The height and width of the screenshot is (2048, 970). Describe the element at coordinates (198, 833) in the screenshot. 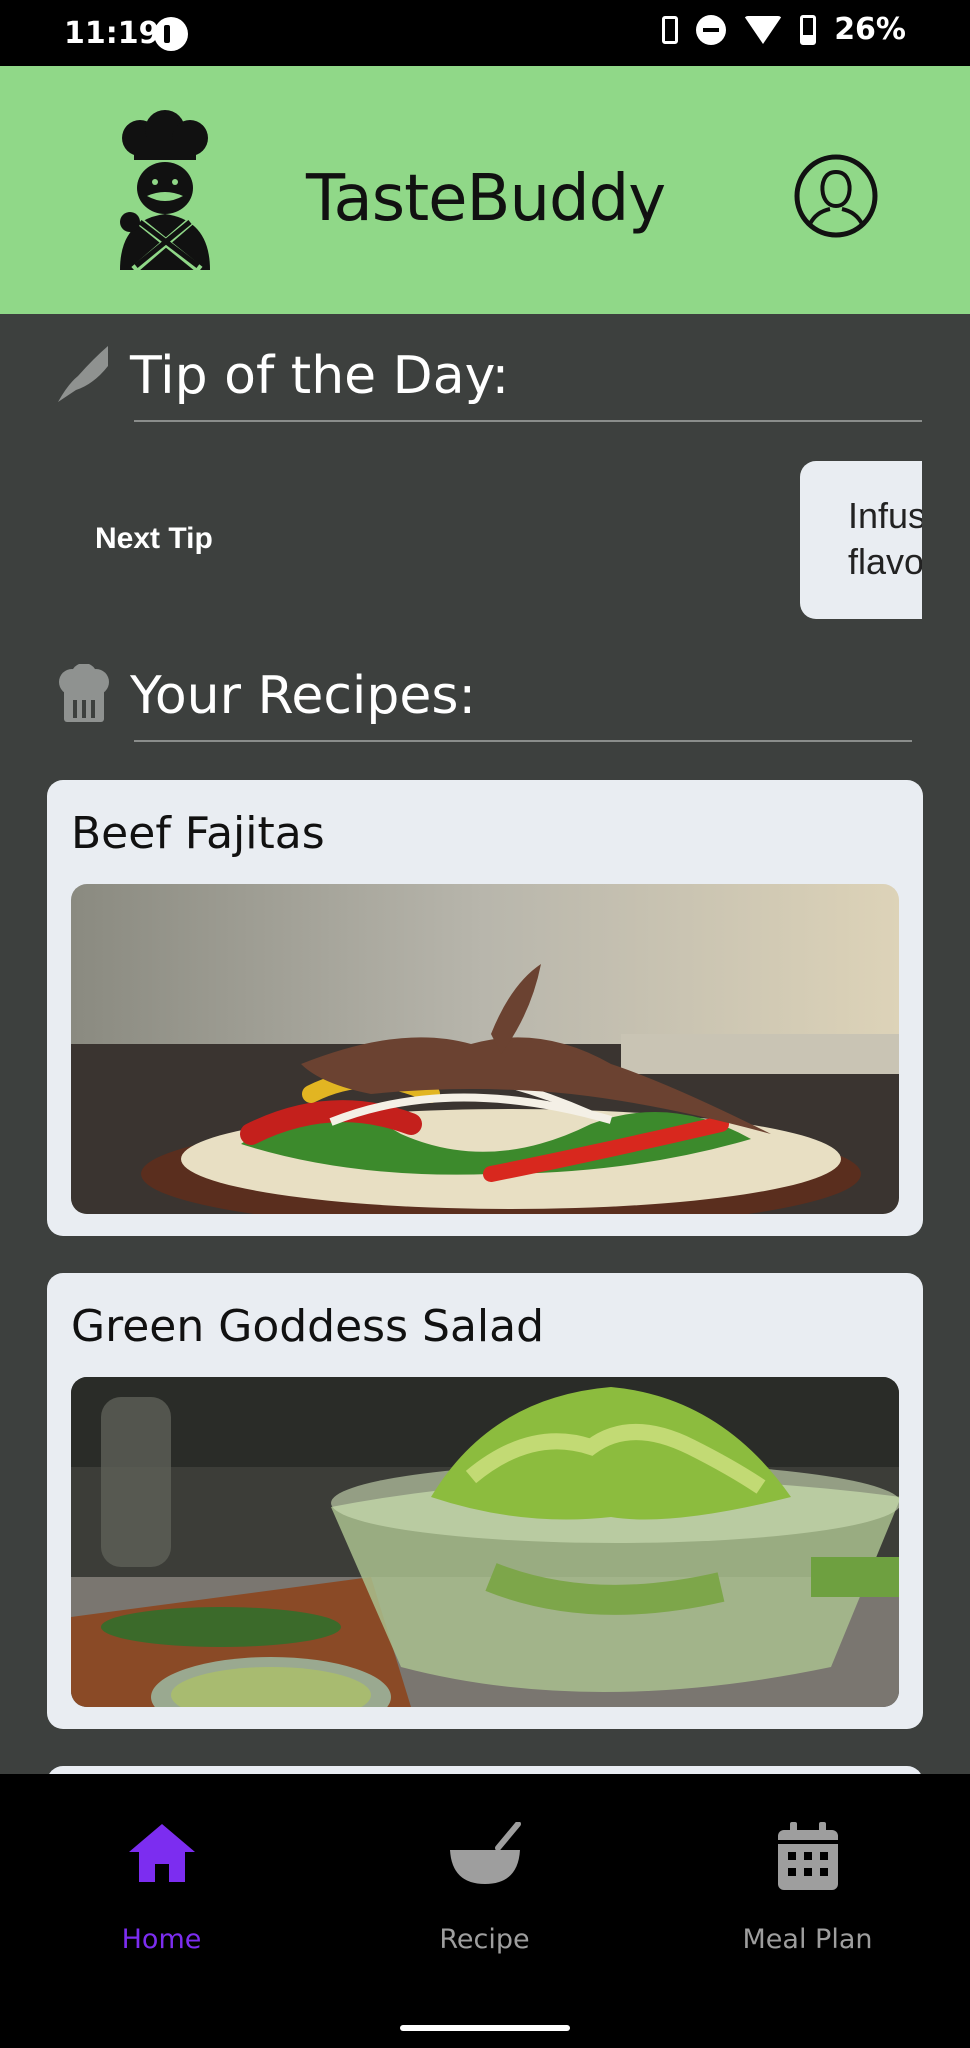

I see `recipe-title: Beef Fajitas` at that location.